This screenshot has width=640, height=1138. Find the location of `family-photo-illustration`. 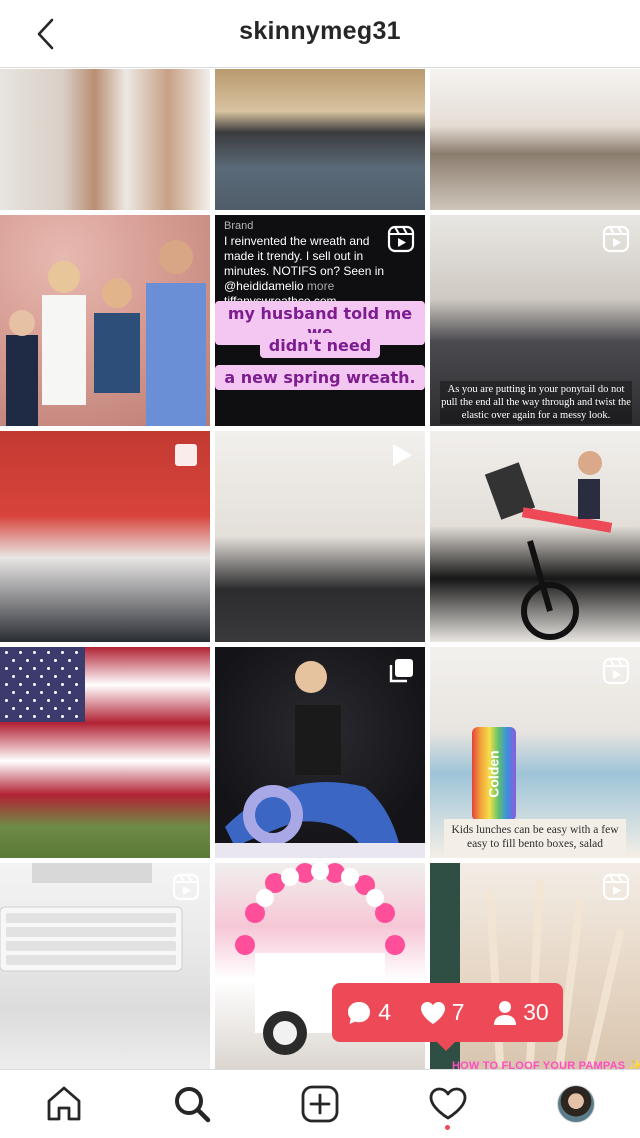

family-photo-illustration is located at coordinates (106, 333).